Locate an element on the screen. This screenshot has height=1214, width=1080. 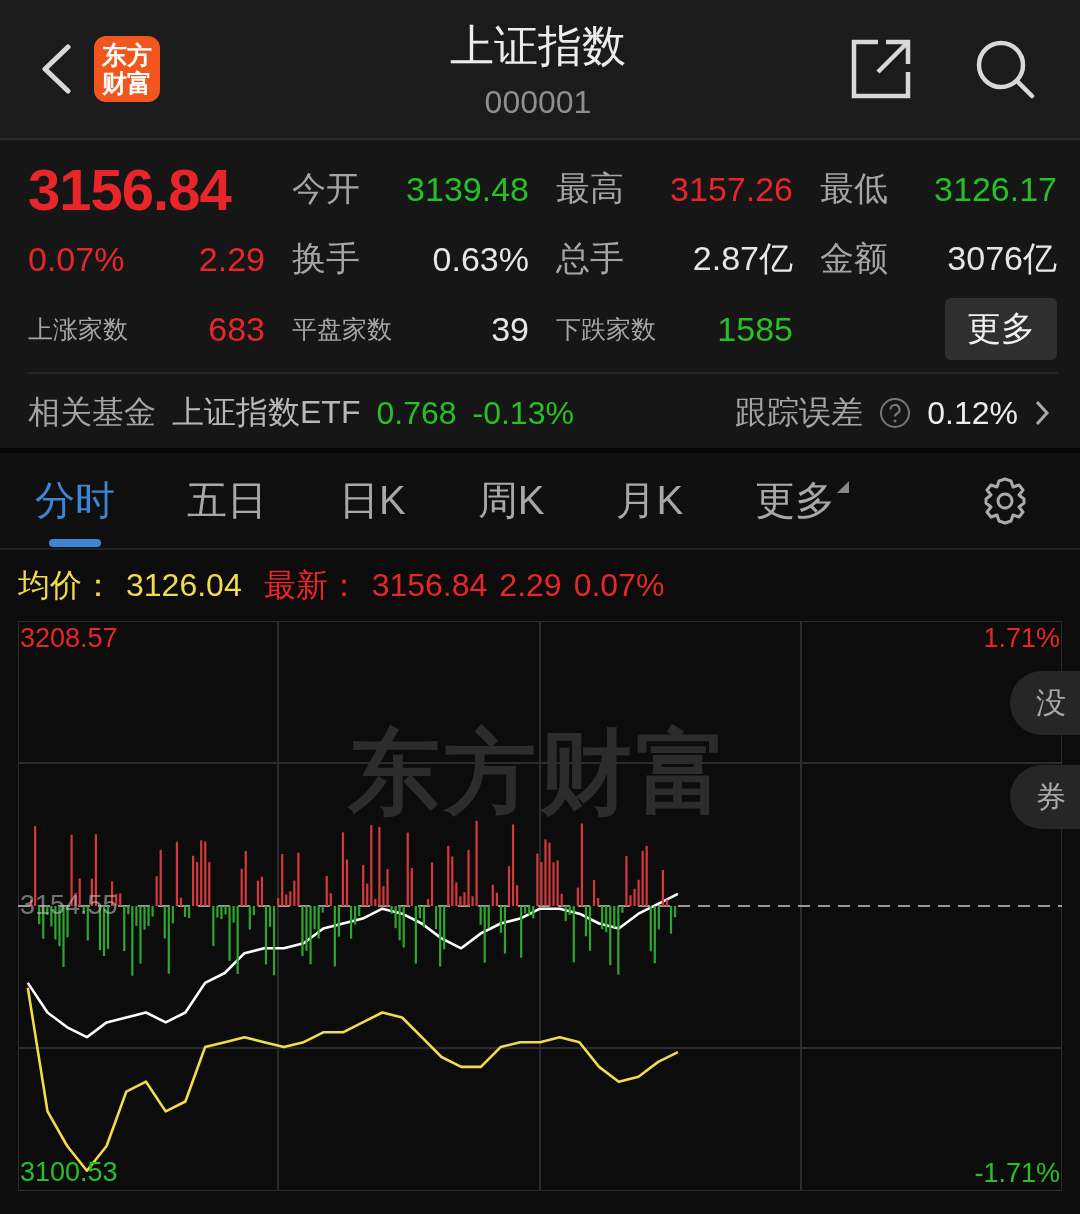
breadth-label: 下跌家数 is located at coordinates (606, 329).